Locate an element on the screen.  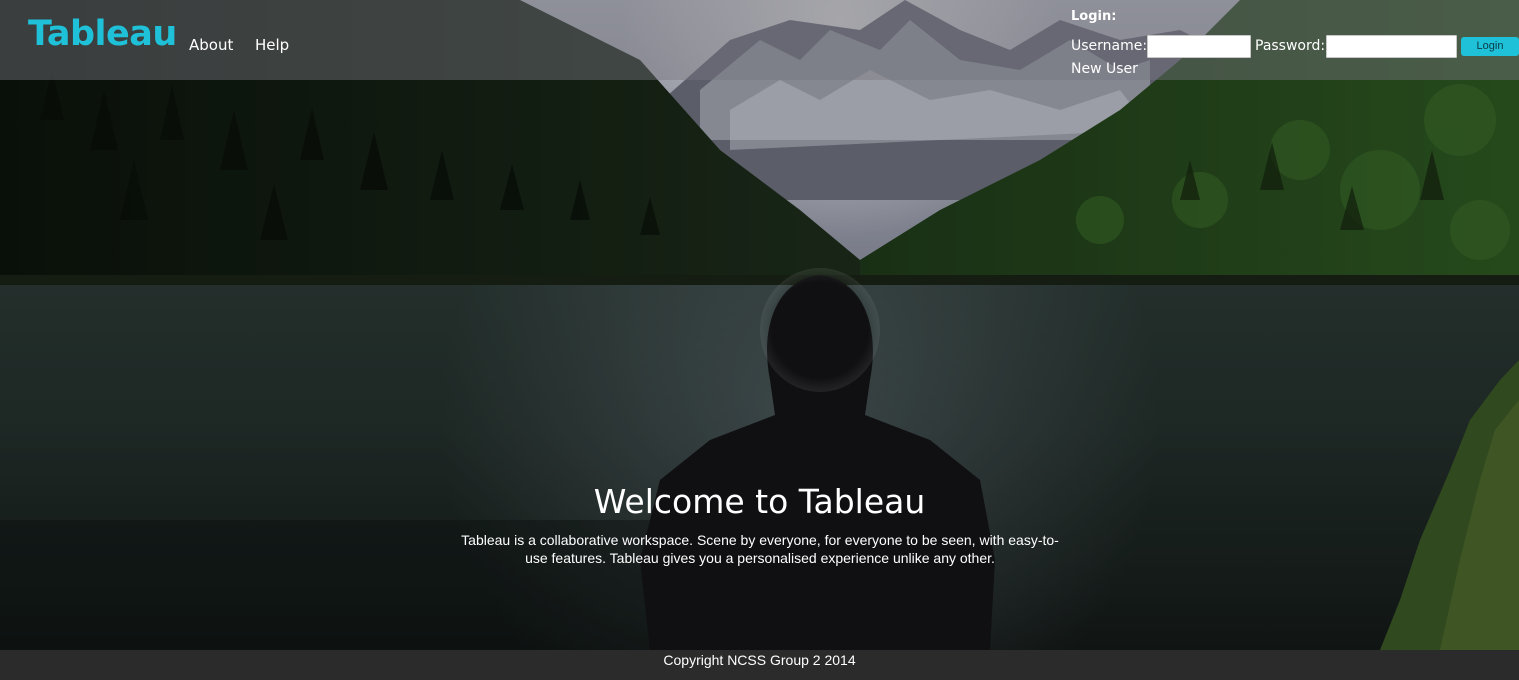
nav-help-link: Help is located at coordinates (272, 45).